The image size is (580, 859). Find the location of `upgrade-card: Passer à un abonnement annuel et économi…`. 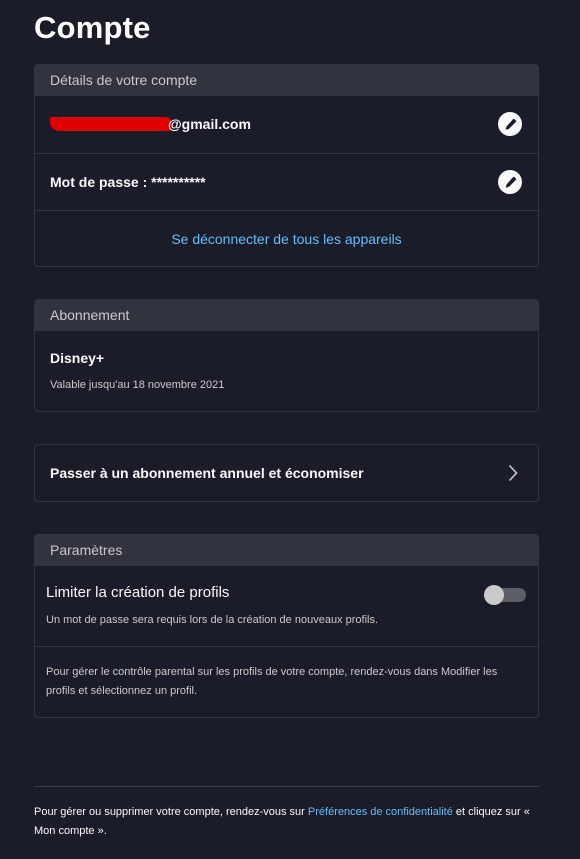

upgrade-card: Passer à un abonnement annuel et économi… is located at coordinates (286, 473).